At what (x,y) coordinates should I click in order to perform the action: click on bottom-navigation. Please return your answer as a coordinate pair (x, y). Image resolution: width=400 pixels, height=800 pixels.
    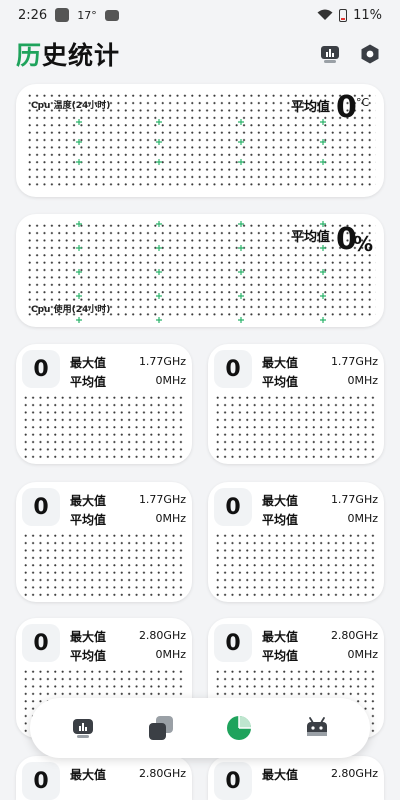
    Looking at the image, I should click on (200, 728).